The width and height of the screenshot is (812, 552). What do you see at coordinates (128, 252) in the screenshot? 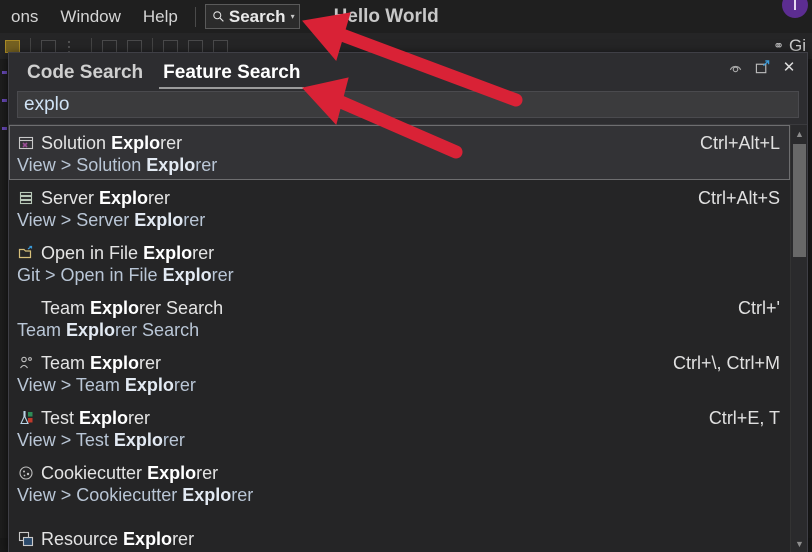
I see `result-title: Open in File Explorer` at bounding box center [128, 252].